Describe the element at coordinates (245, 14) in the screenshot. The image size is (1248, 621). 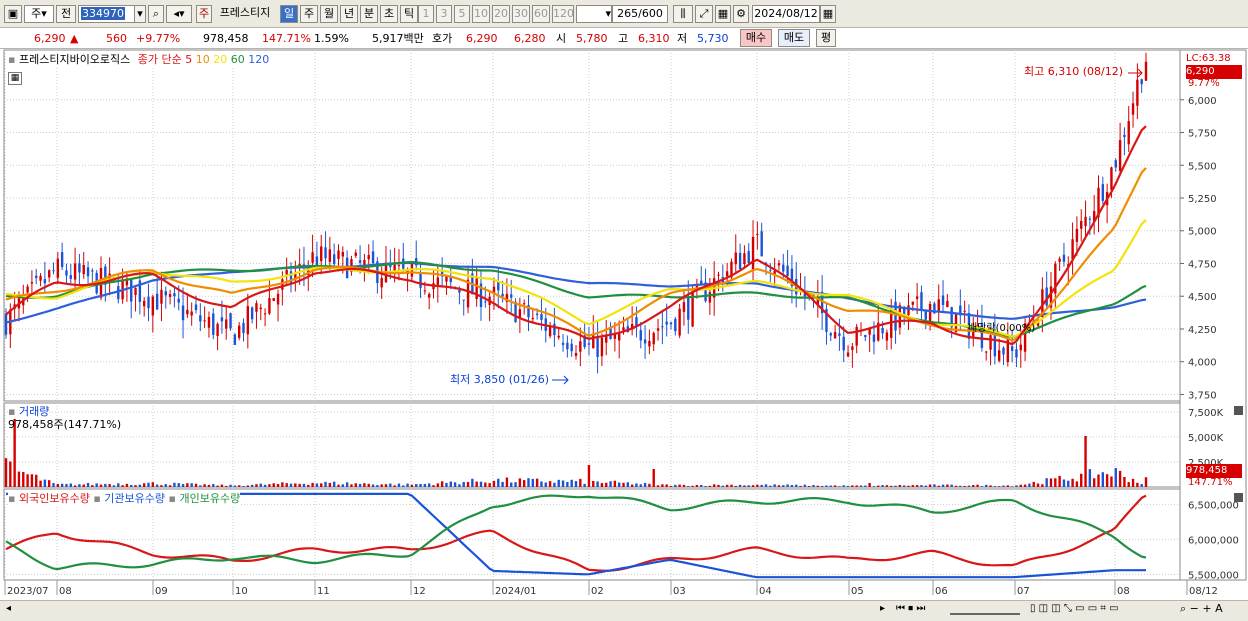
I see `stock-name-field: 프레스티지` at that location.